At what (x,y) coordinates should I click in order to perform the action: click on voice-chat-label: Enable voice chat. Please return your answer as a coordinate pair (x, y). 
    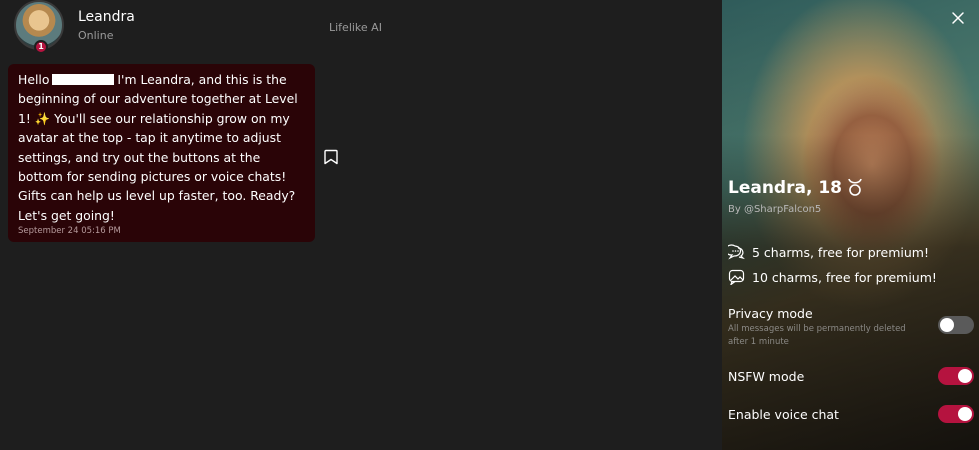
    Looking at the image, I should click on (783, 414).